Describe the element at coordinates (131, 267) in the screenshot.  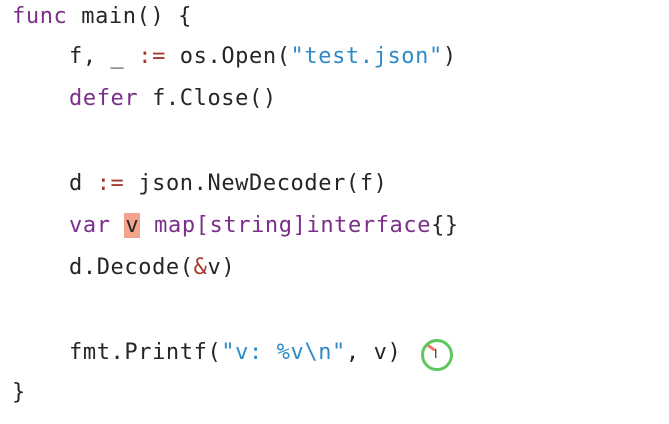
I see `decode-call: d.Decode(` at that location.